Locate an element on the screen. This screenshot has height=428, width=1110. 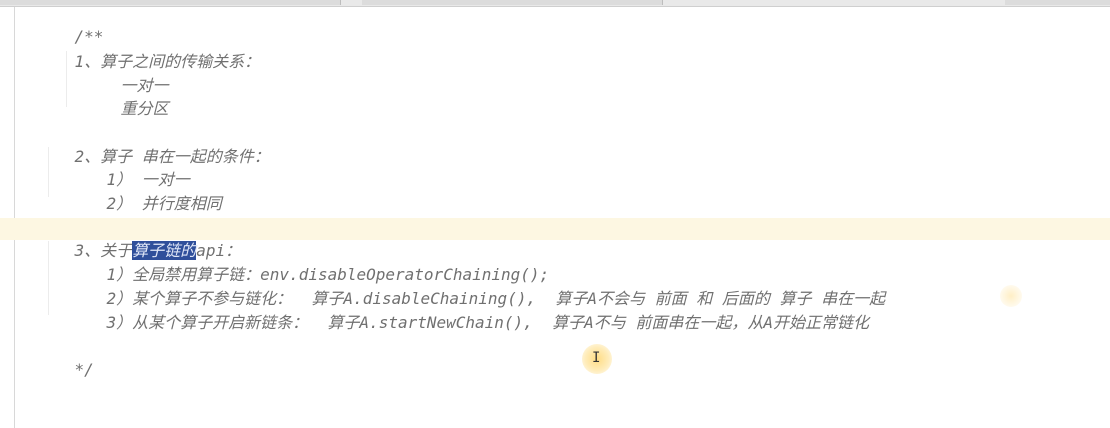
code-line: 1）全局禁用算子链：env.disableOperatorChaining(); is located at coordinates (309, 263).